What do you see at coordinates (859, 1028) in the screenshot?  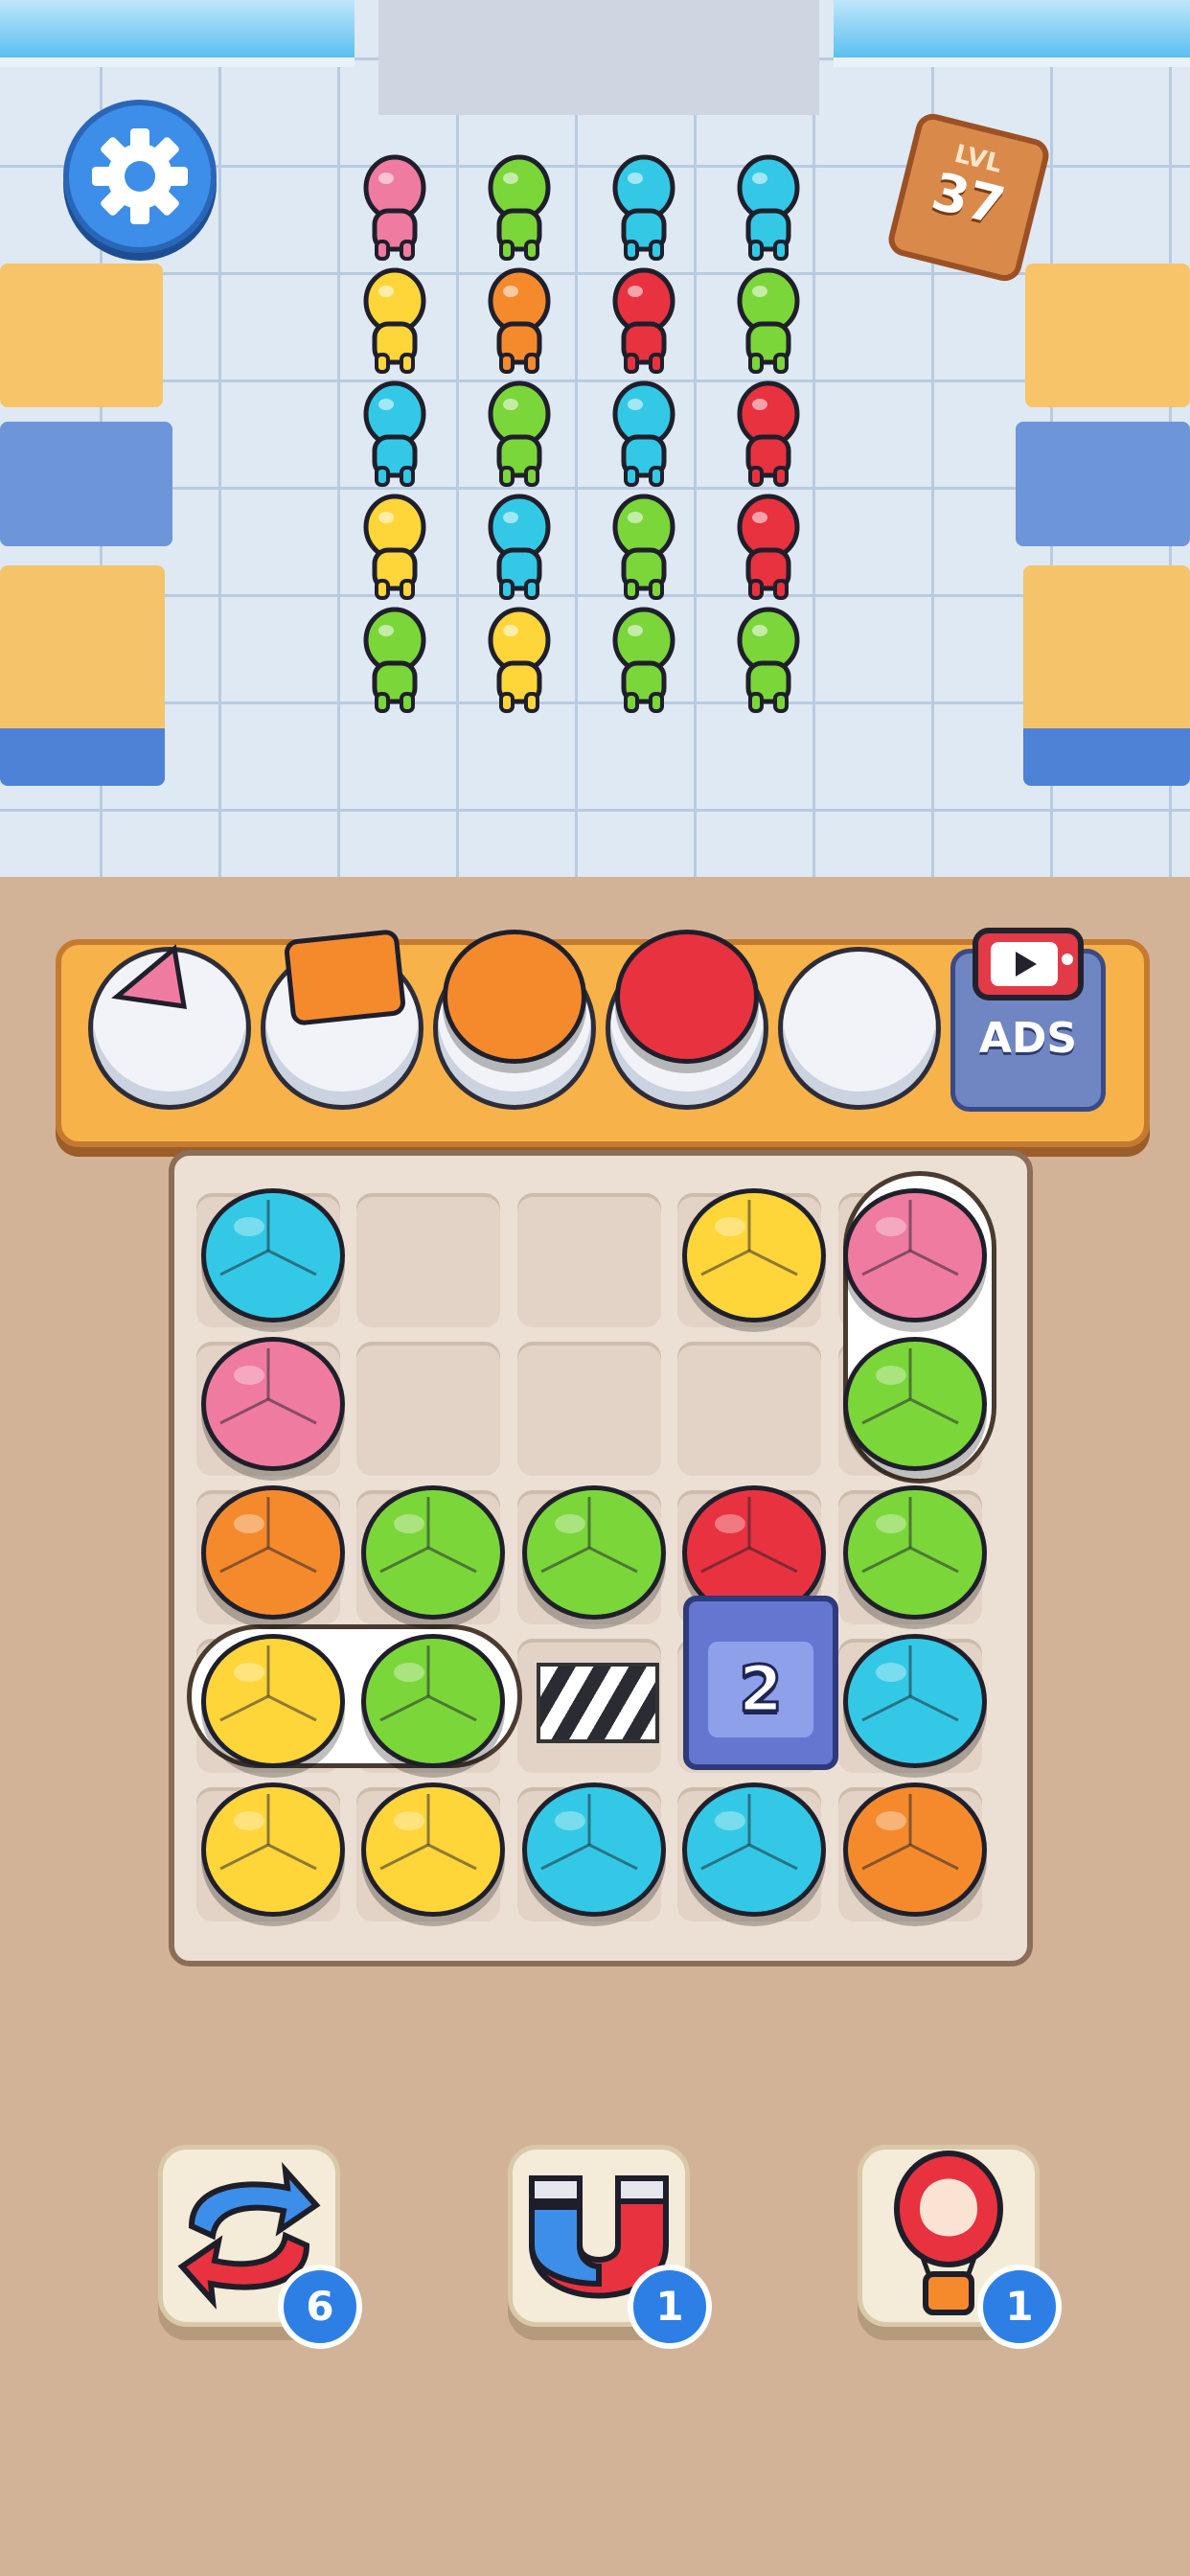 I see `tray-slot` at bounding box center [859, 1028].